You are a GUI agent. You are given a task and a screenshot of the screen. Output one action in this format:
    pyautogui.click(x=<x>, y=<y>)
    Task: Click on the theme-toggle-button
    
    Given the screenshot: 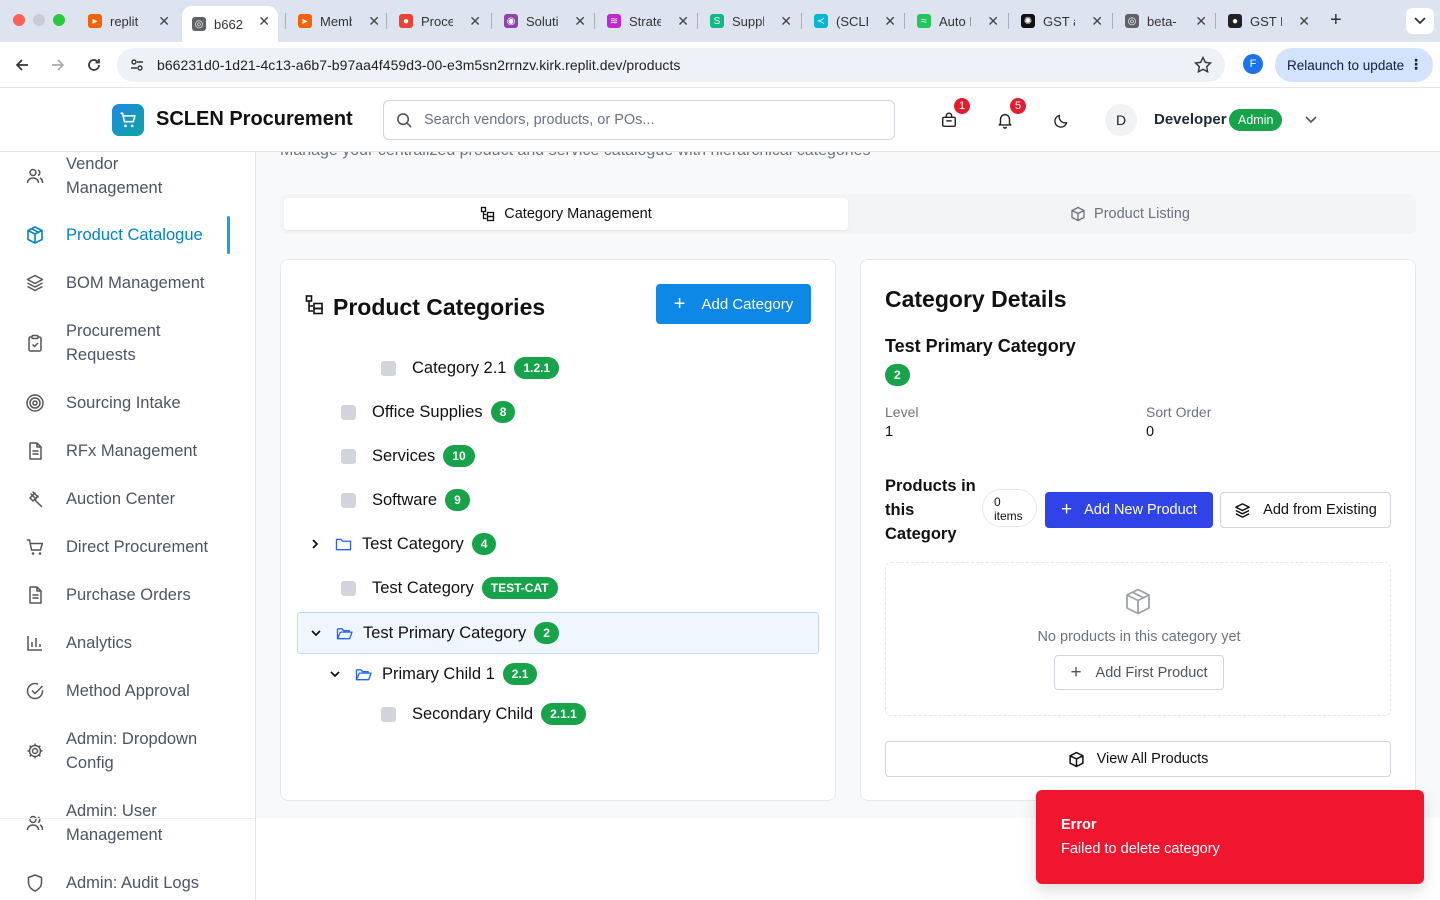 What is the action you would take?
    pyautogui.click(x=1061, y=120)
    